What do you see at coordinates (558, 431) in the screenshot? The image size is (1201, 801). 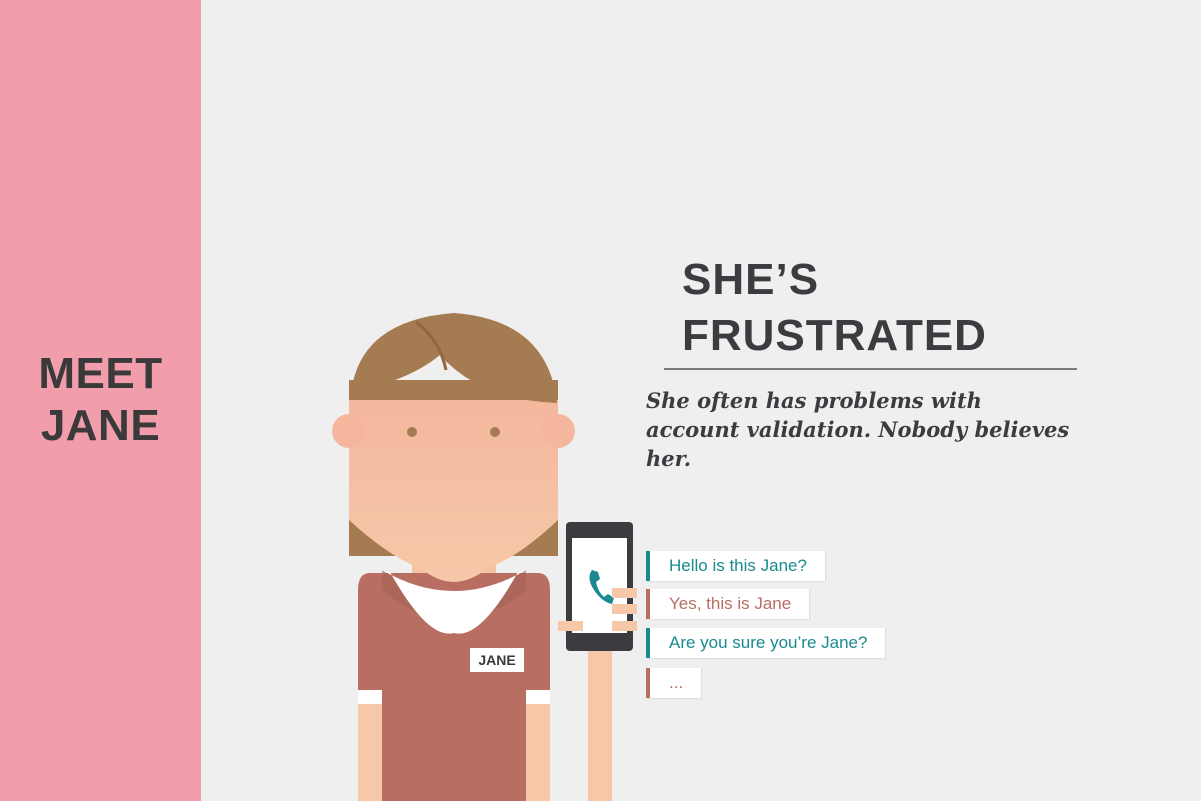 I see `right-ear` at bounding box center [558, 431].